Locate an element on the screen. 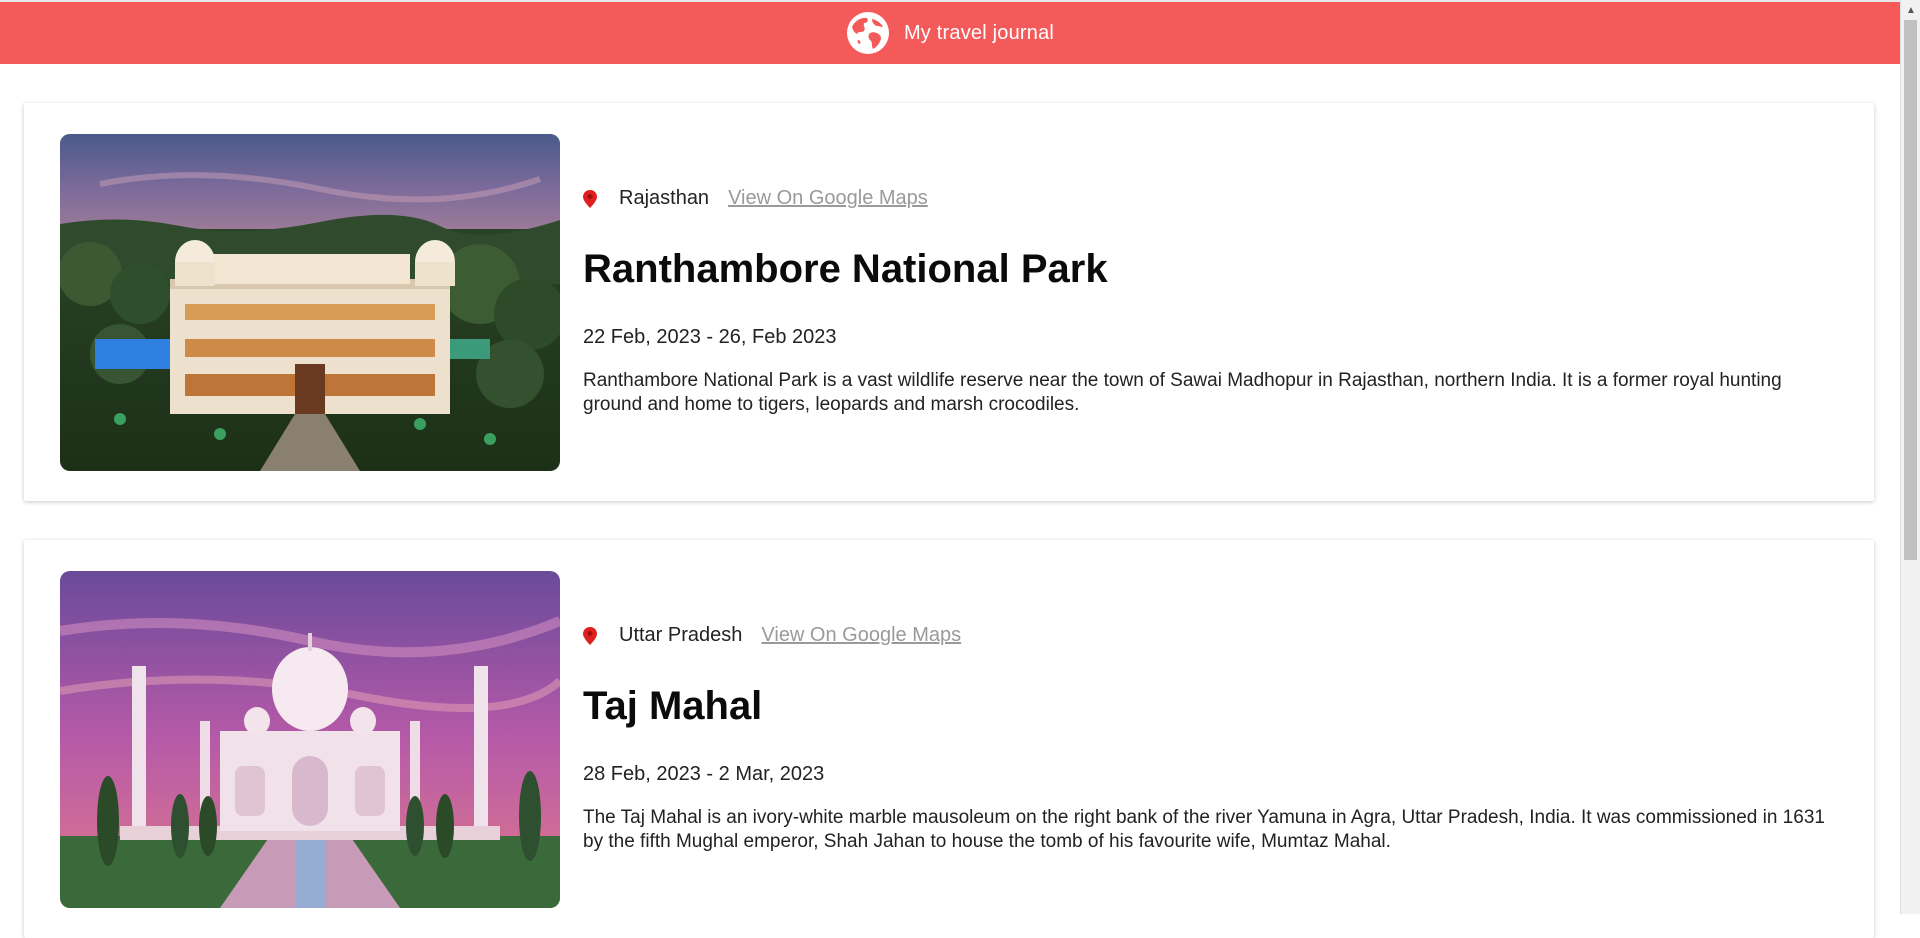 Image resolution: width=1920 pixels, height=938 pixels. entry-title: Ranthambore National Park is located at coordinates (845, 269).